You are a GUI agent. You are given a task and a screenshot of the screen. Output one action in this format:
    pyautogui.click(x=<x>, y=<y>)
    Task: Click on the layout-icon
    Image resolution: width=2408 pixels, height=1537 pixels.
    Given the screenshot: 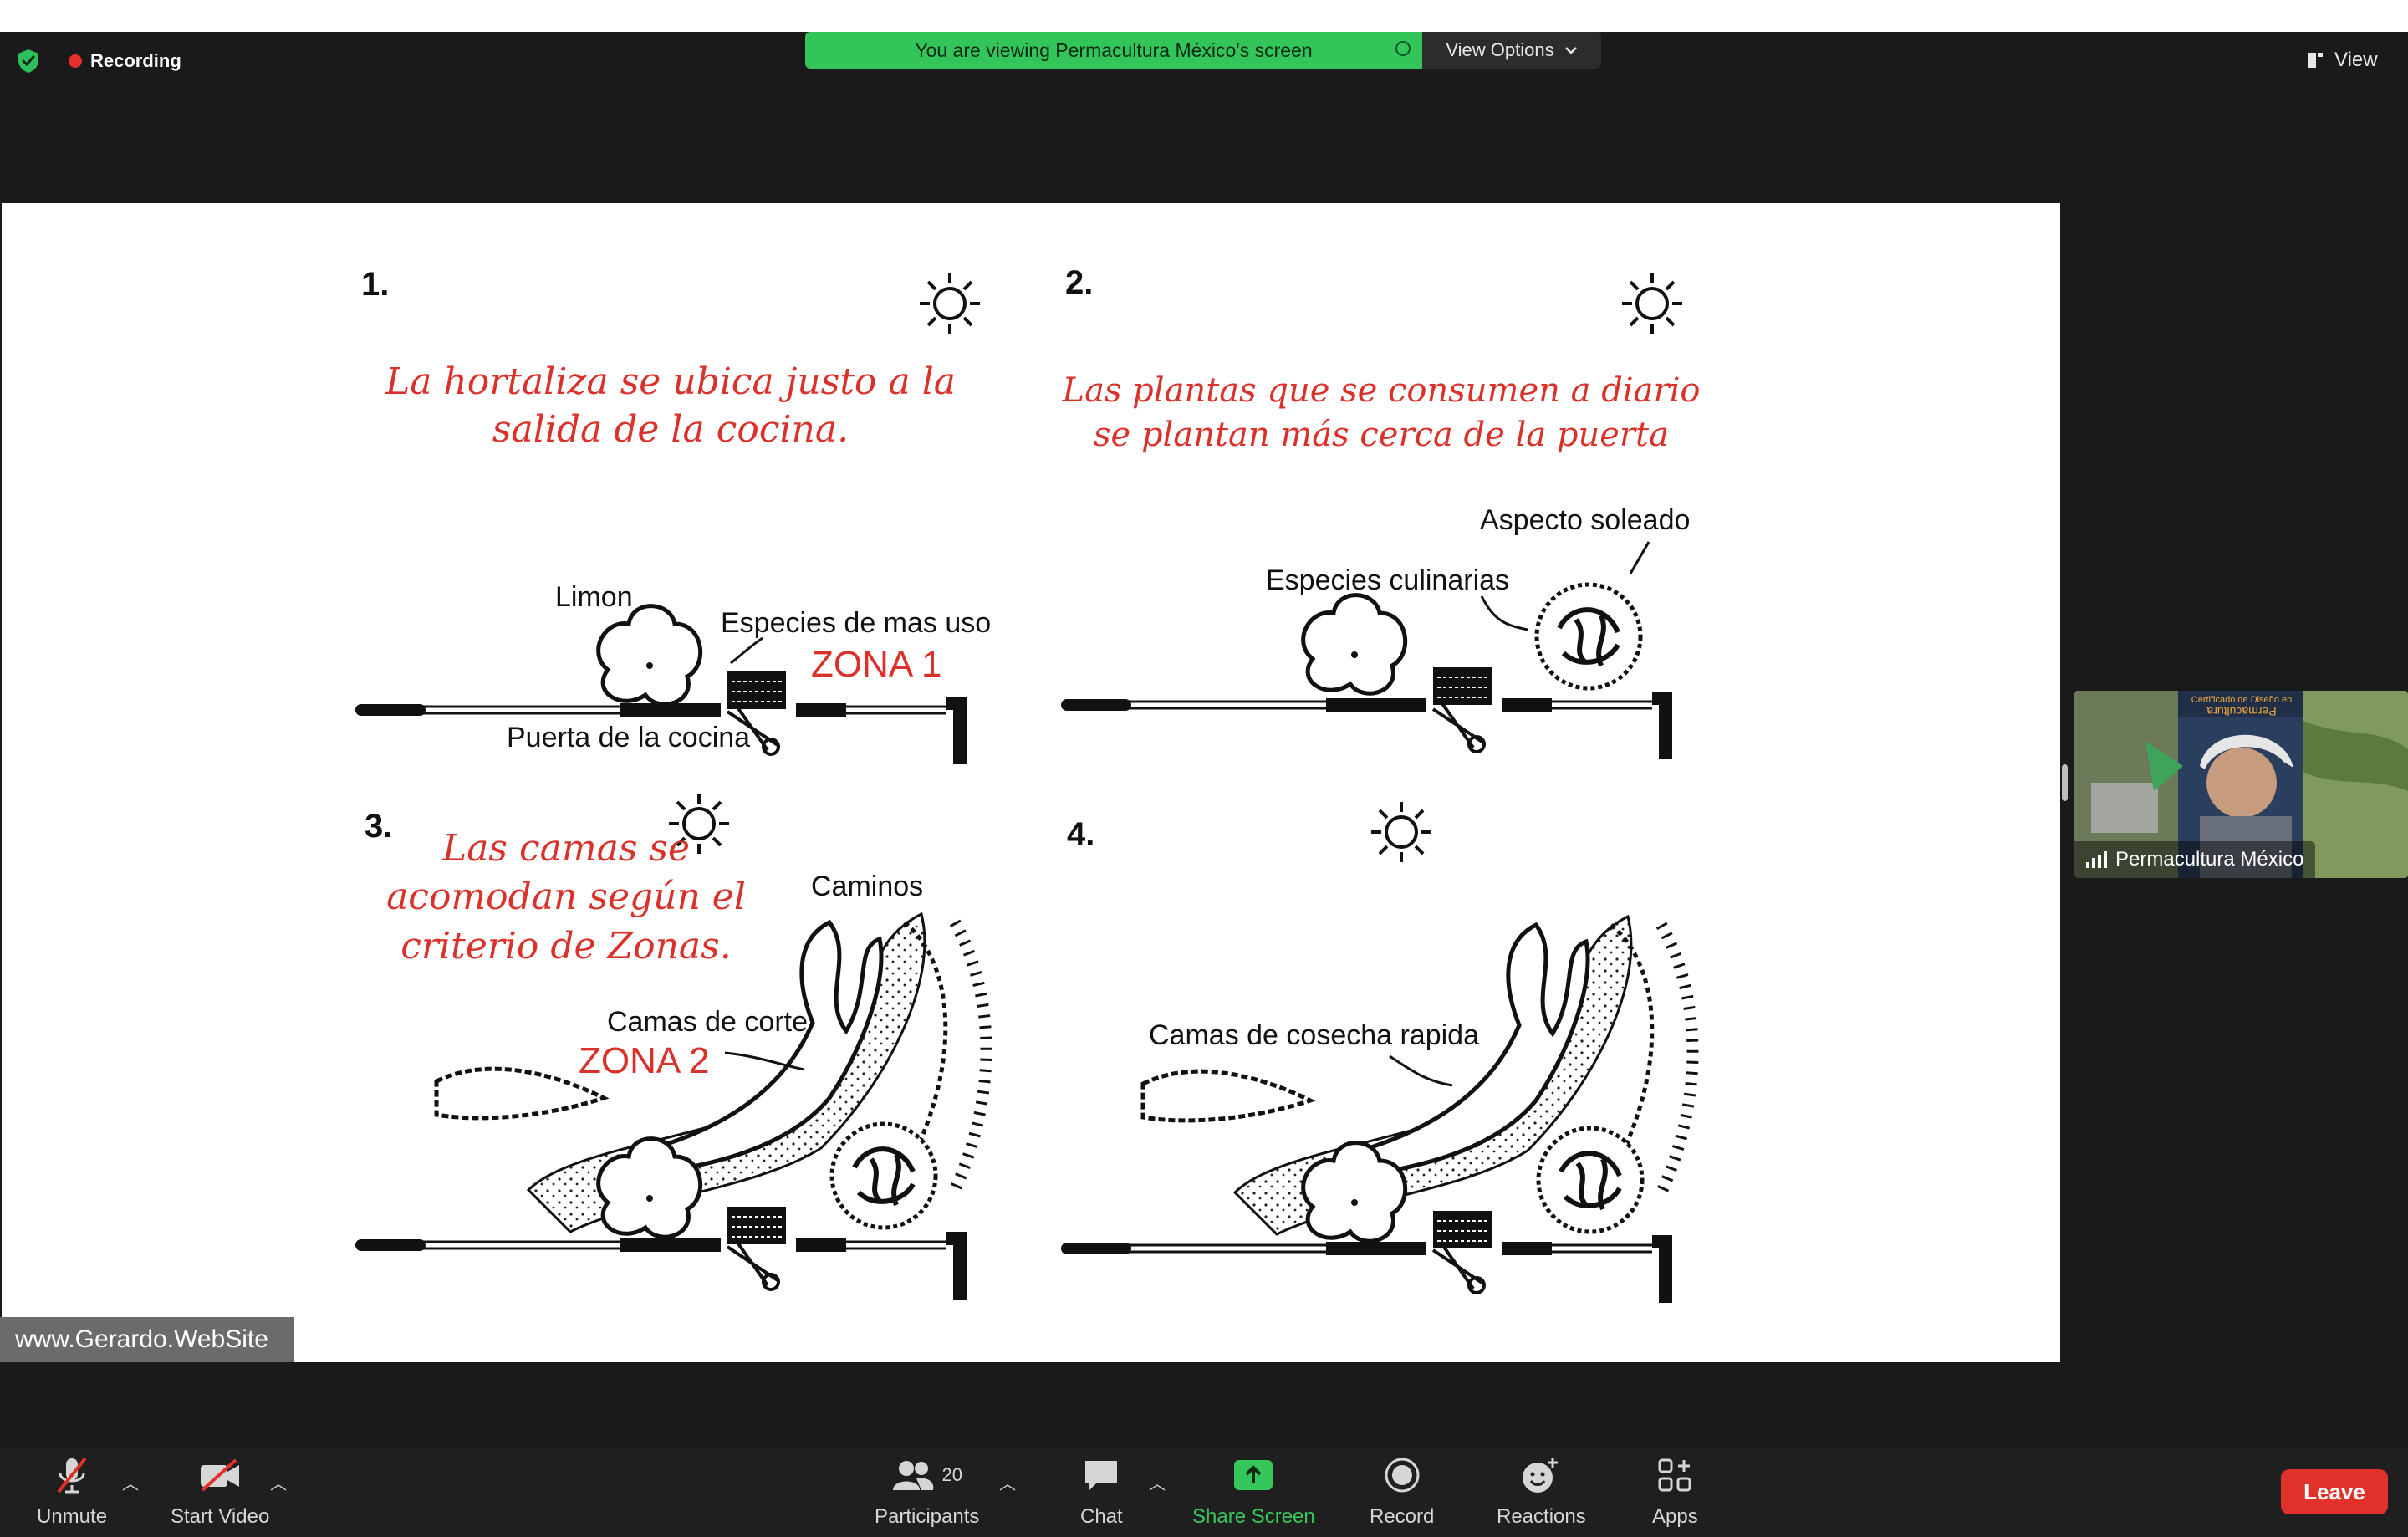 What is the action you would take?
    pyautogui.click(x=2315, y=60)
    